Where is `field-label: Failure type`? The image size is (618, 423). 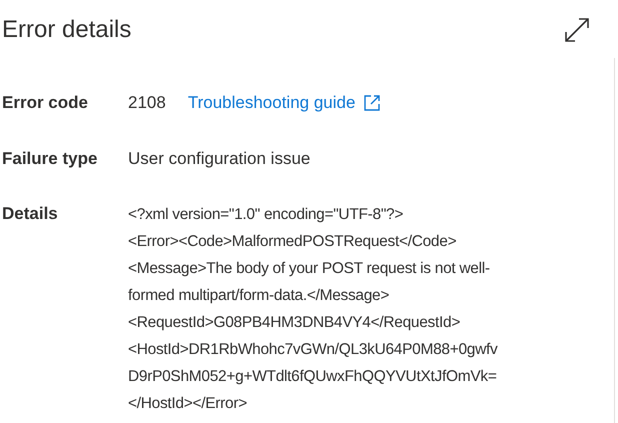
field-label: Failure type is located at coordinates (49, 159).